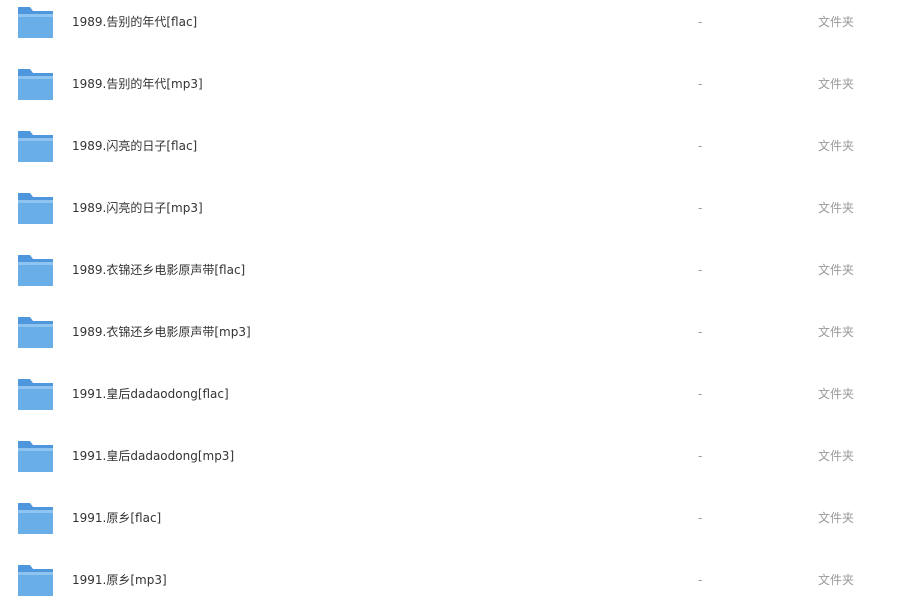  I want to click on file-name: 1989.衣锦还乡电影原声带[mp3], so click(161, 332).